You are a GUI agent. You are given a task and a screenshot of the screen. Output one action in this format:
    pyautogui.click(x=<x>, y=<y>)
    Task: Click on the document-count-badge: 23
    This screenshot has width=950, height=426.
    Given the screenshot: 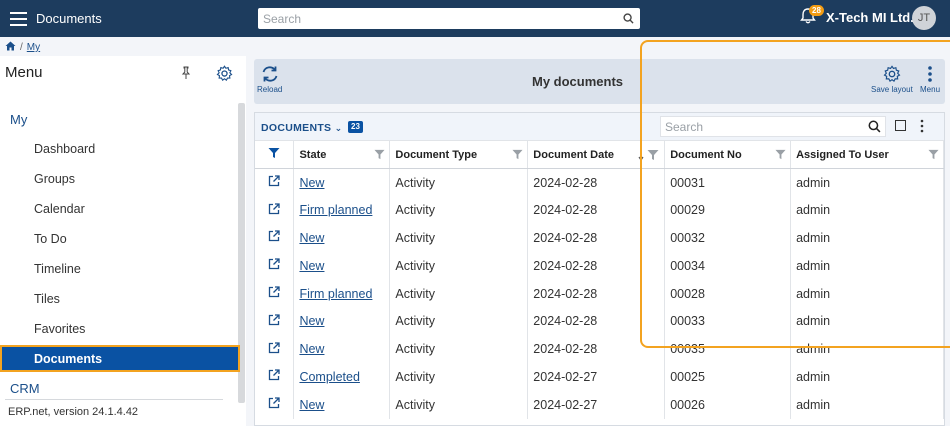 What is the action you would take?
    pyautogui.click(x=355, y=127)
    